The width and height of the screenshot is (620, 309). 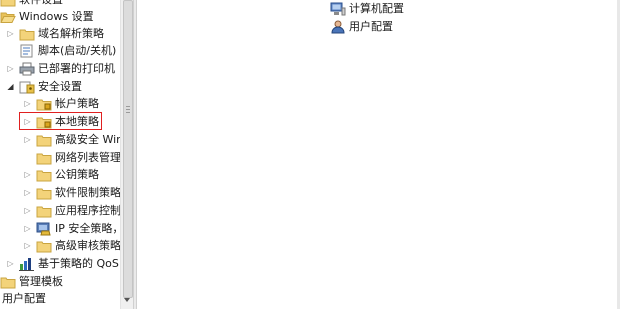 What do you see at coordinates (77, 103) in the screenshot?
I see `tree-item-label: 帐户策略` at bounding box center [77, 103].